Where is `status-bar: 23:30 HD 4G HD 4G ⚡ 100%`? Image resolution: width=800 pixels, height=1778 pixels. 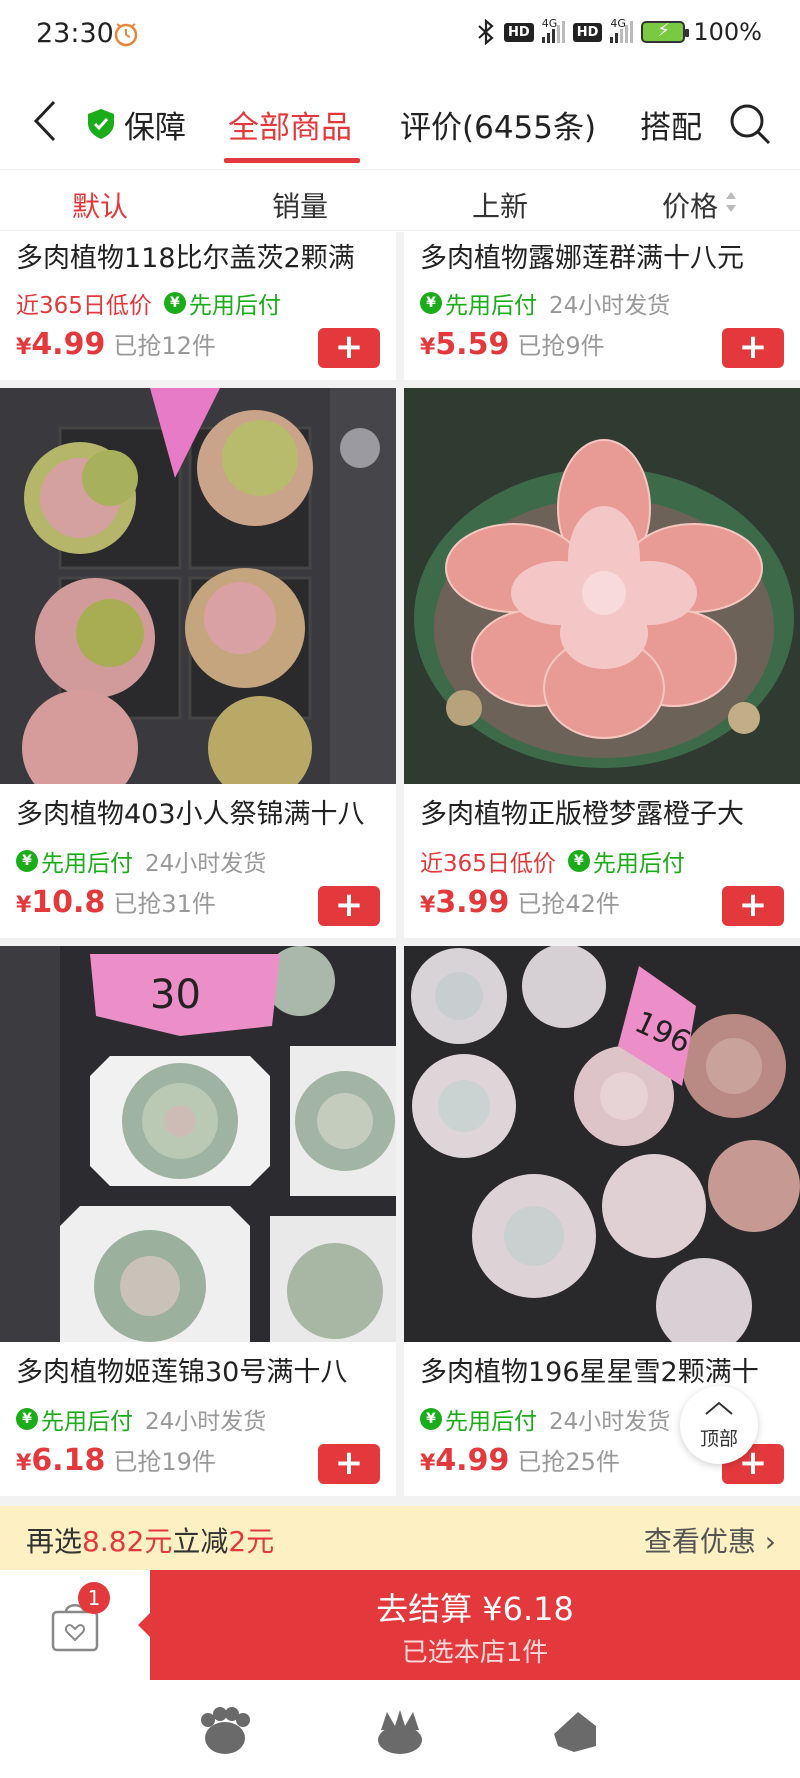
status-bar: 23:30 HD 4G HD 4G ⚡ 100% is located at coordinates (400, 37).